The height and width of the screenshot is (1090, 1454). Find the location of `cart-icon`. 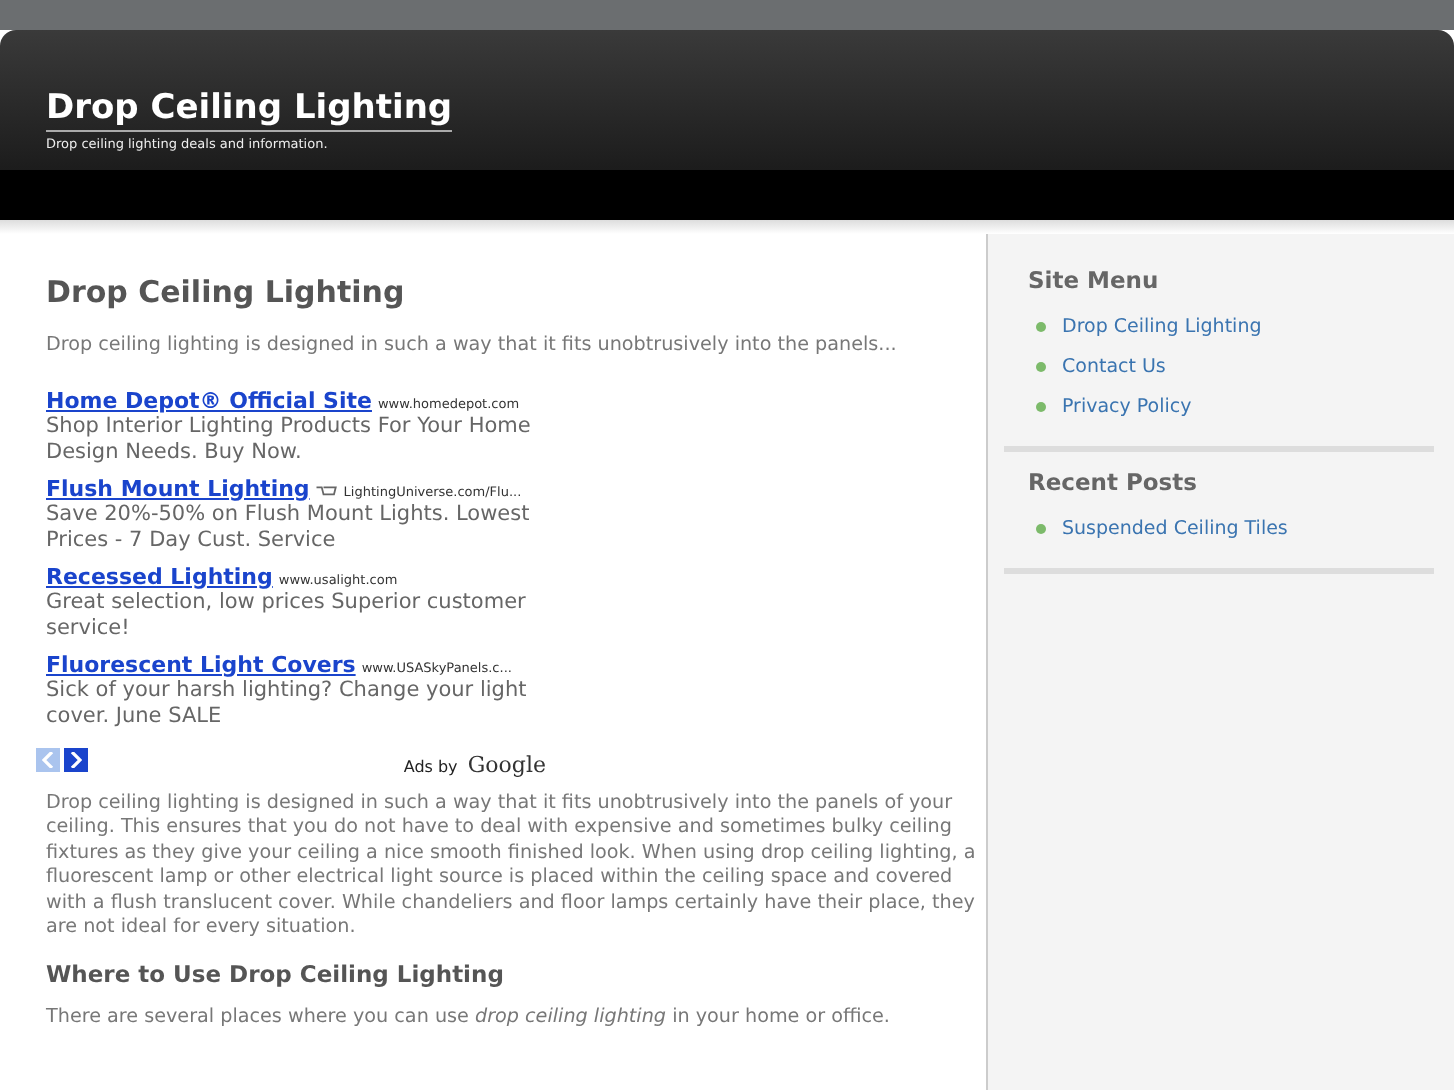

cart-icon is located at coordinates (326, 488).